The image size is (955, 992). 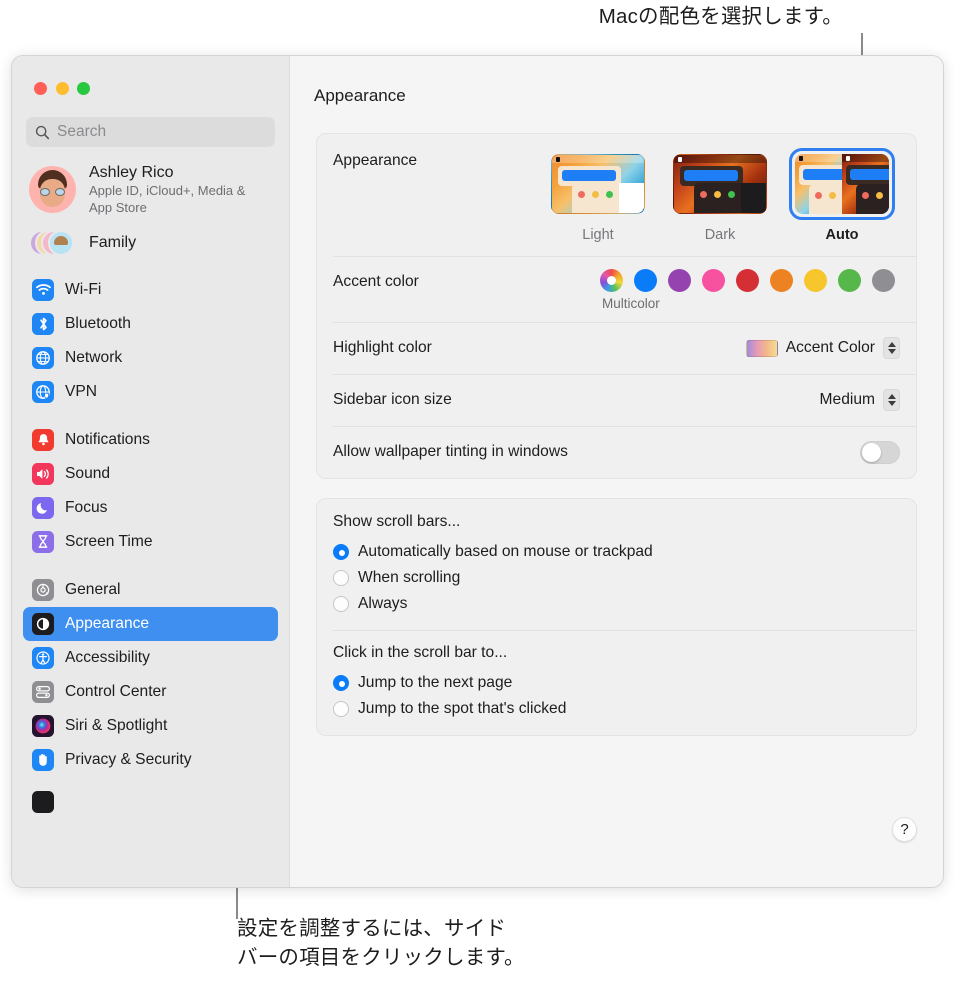 I want to click on sidebar-item-network: Network, so click(x=150, y=358).